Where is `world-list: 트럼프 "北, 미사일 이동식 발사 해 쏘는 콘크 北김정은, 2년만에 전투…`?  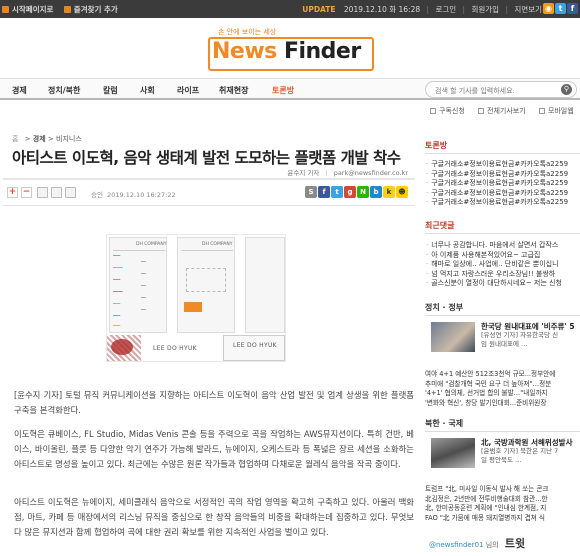
world-list: 트럼프 "北, 미사일 이동식 발사 해 쏘는 콘크 北김정은, 2년만에 전투… is located at coordinates (502, 504).